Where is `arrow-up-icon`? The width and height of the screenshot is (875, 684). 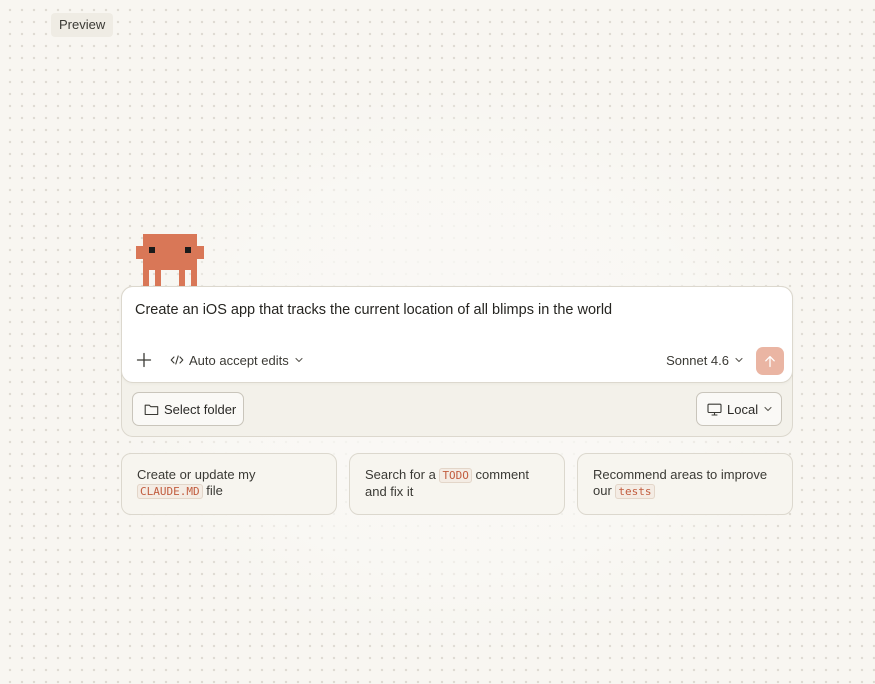 arrow-up-icon is located at coordinates (770, 361).